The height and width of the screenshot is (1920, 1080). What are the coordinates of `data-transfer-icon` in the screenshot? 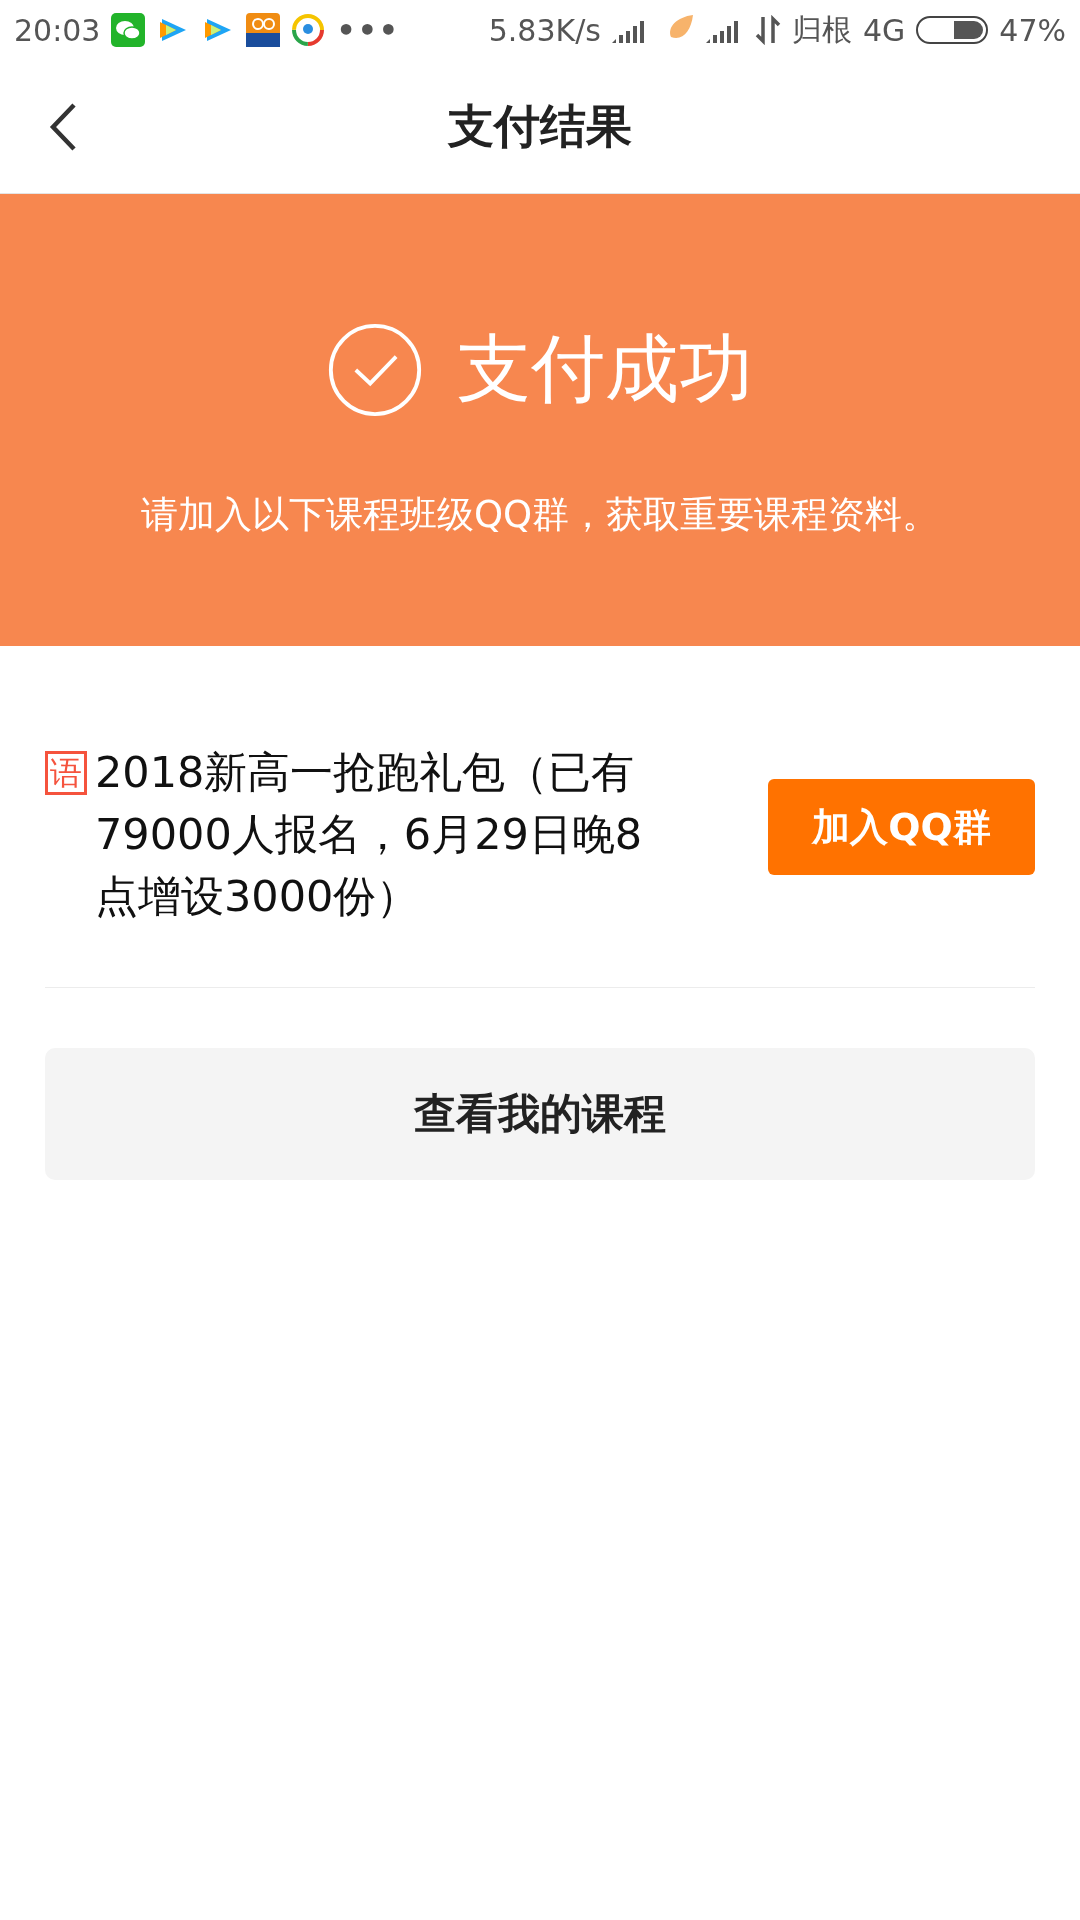 It's located at (767, 30).